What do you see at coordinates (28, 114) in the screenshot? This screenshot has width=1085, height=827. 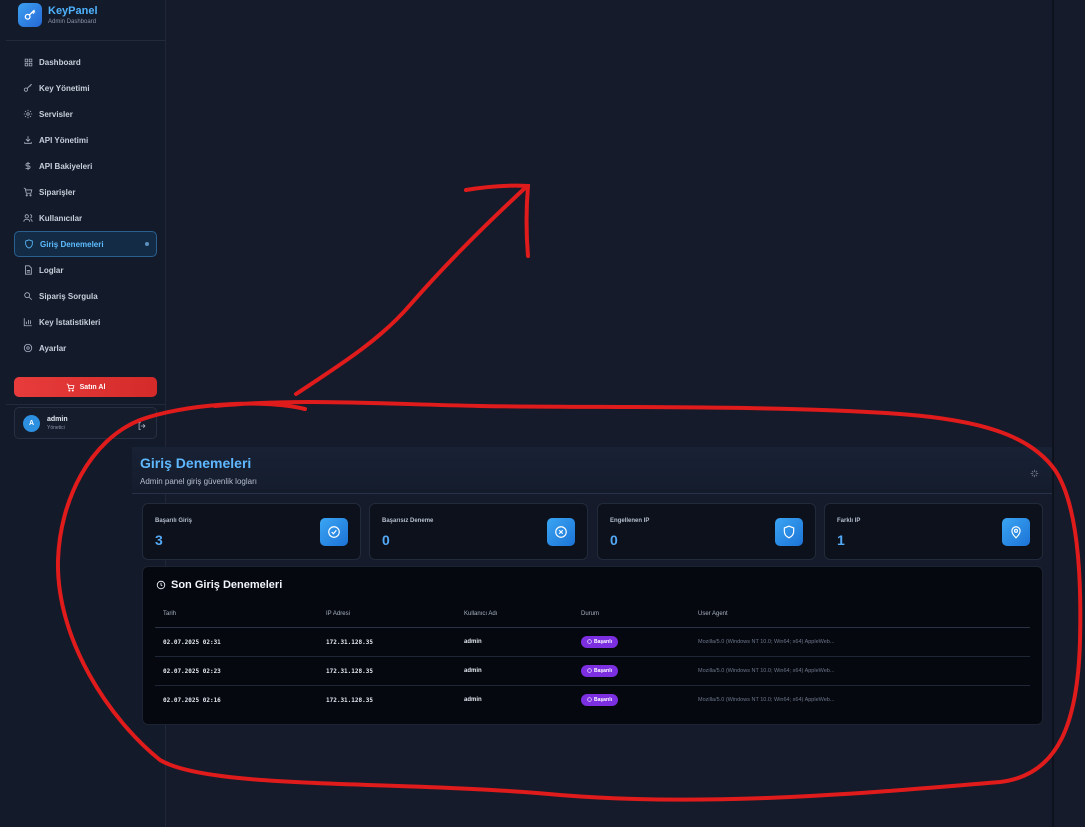 I see `gear-icon` at bounding box center [28, 114].